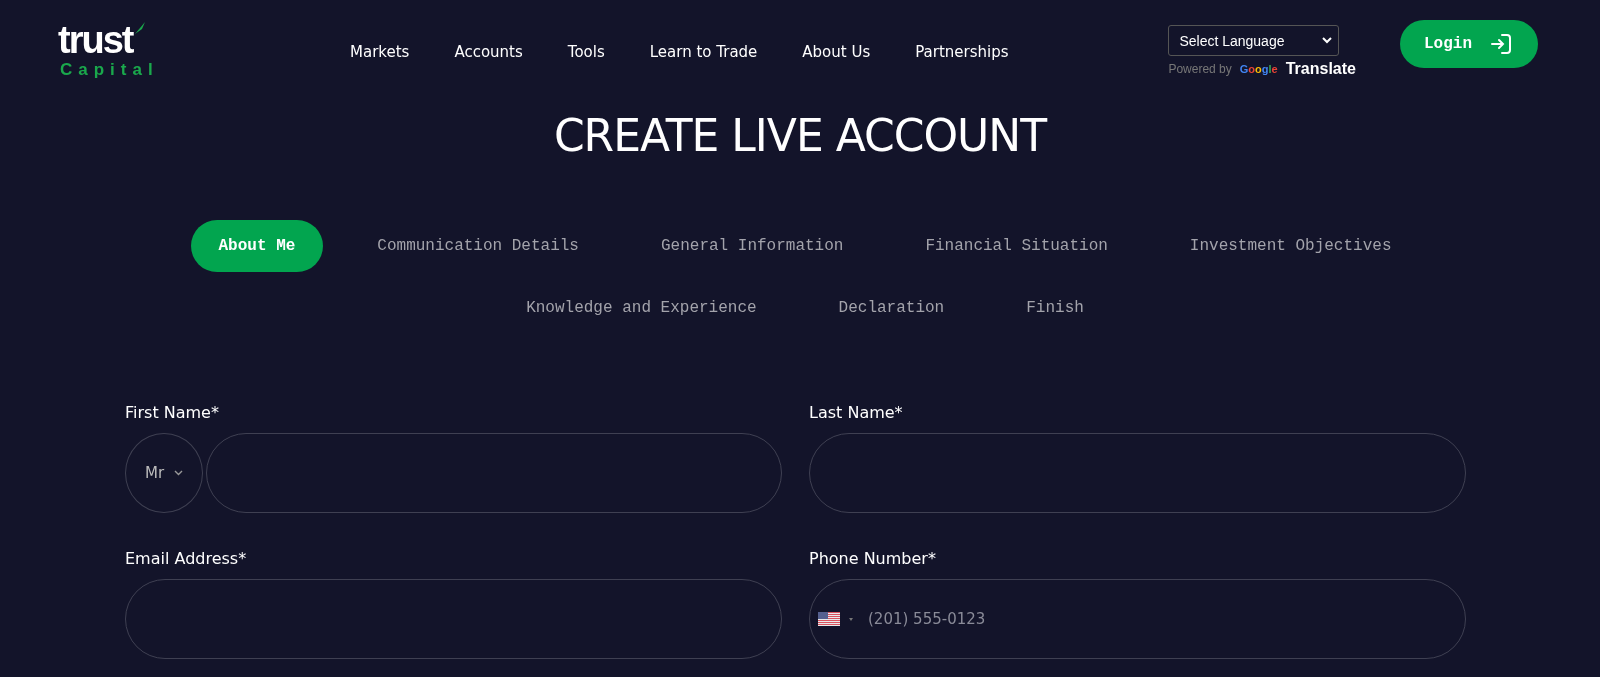  Describe the element at coordinates (586, 52) in the screenshot. I see `nav-link: Tools` at that location.